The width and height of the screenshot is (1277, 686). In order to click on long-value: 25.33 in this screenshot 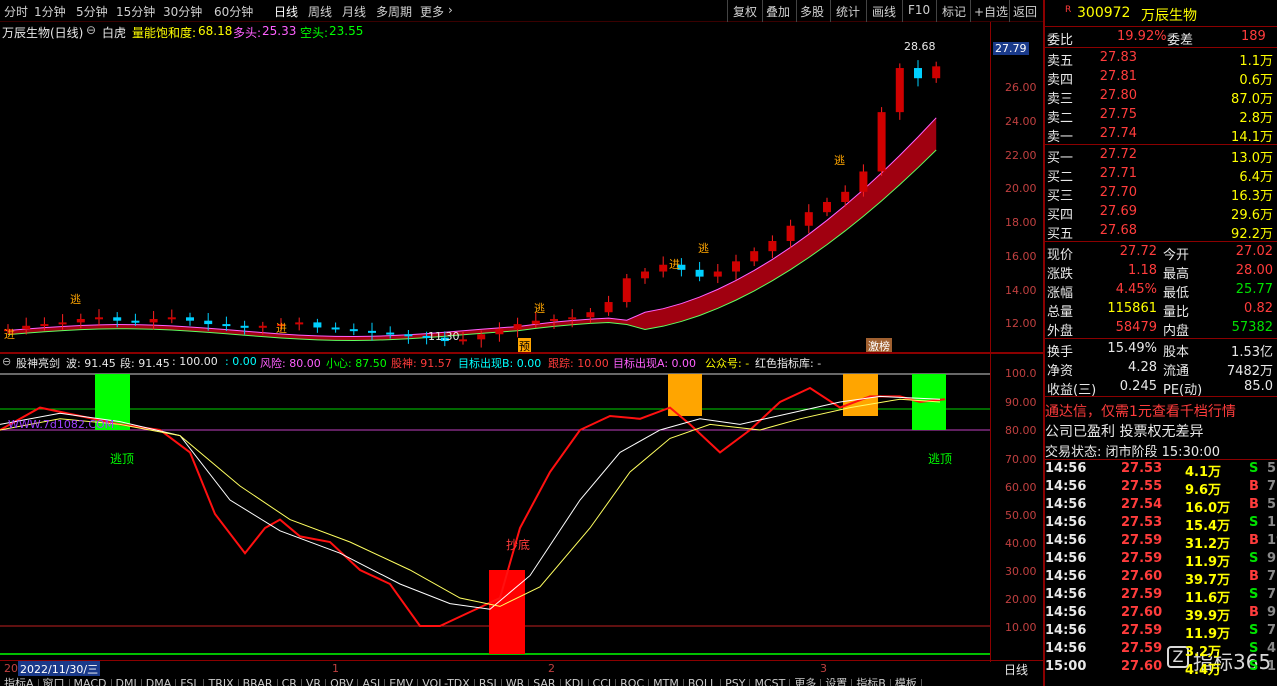, I will do `click(279, 31)`.